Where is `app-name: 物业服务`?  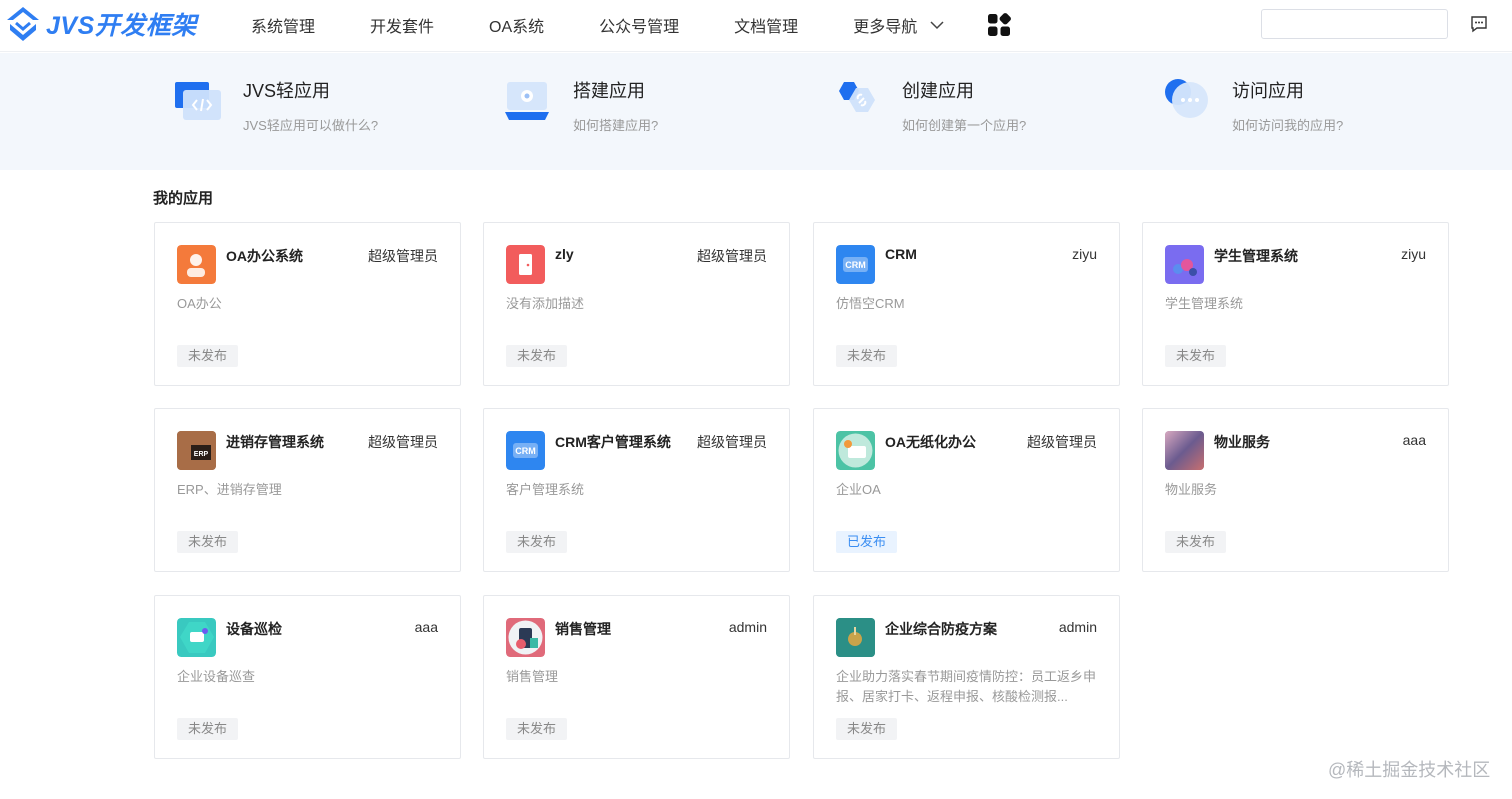
app-name: 物业服务 is located at coordinates (1242, 442).